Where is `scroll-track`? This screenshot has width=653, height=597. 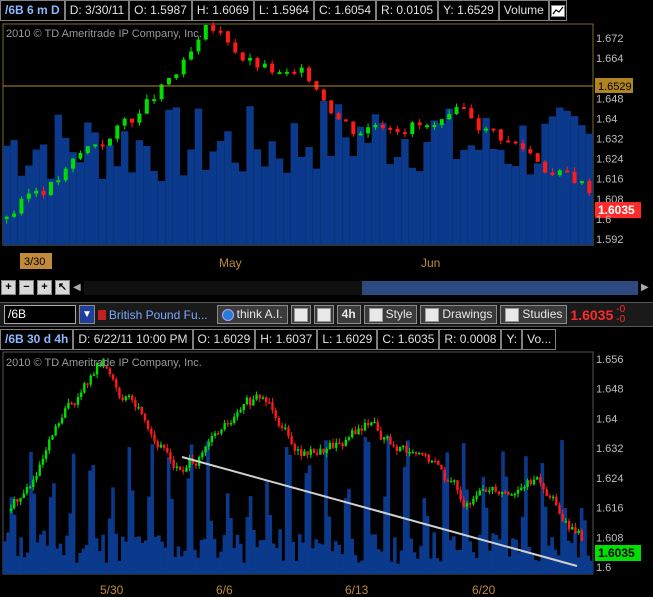 scroll-track is located at coordinates (223, 288).